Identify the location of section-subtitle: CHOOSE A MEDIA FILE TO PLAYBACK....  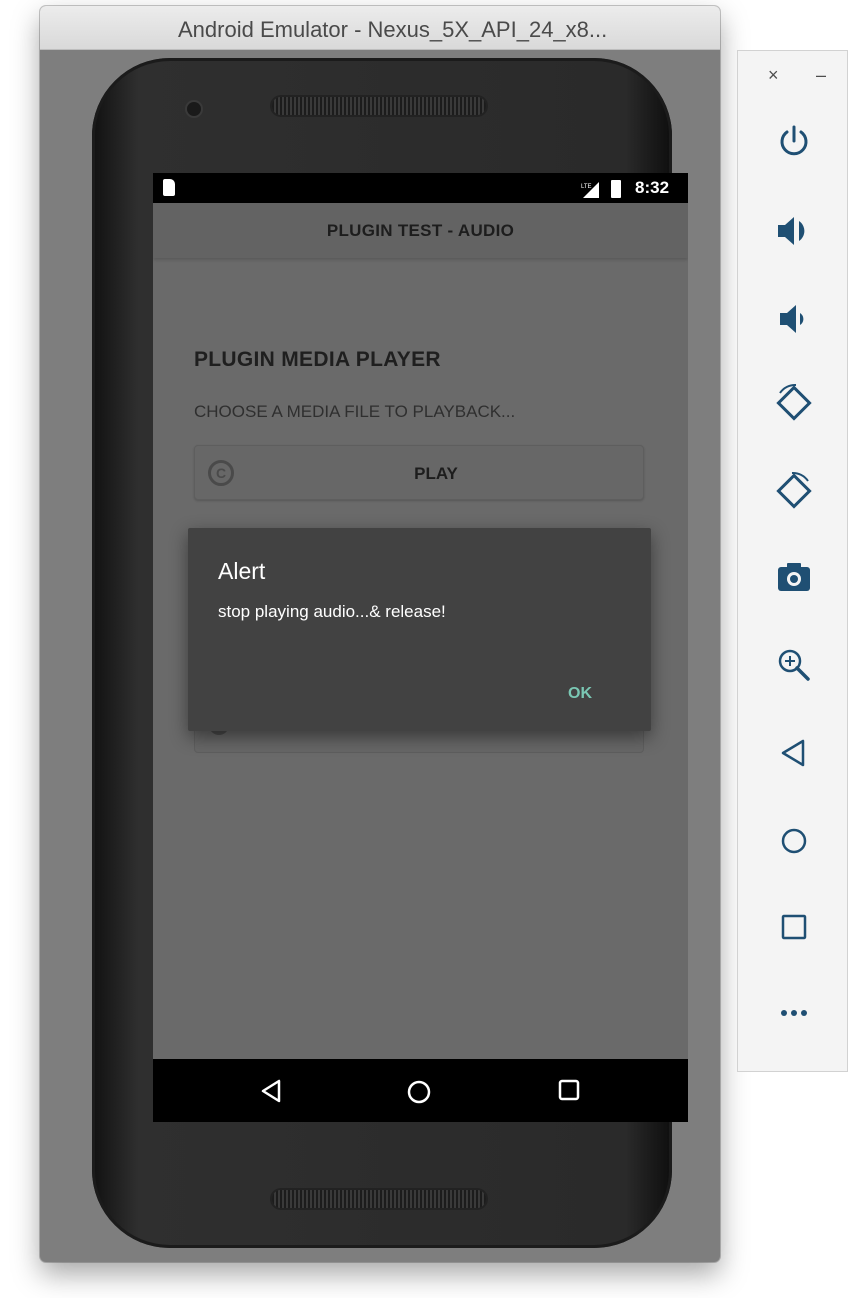
(355, 411).